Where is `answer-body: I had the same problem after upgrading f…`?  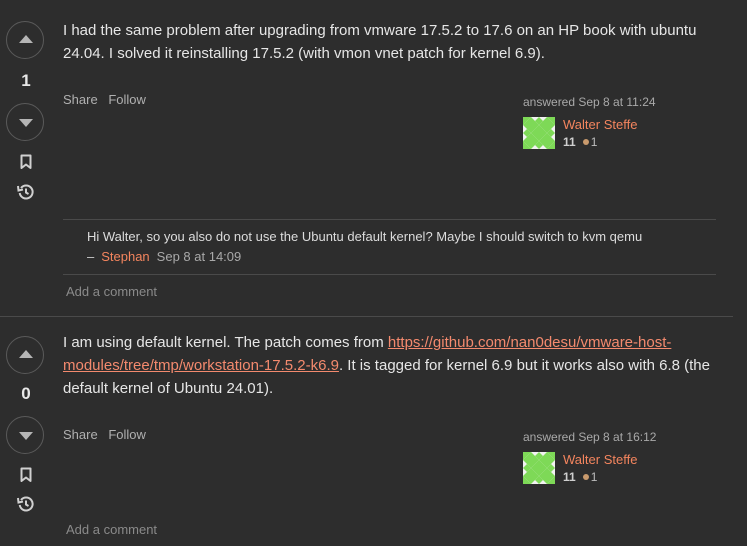 answer-body: I had the same problem after upgrading f… is located at coordinates (380, 42).